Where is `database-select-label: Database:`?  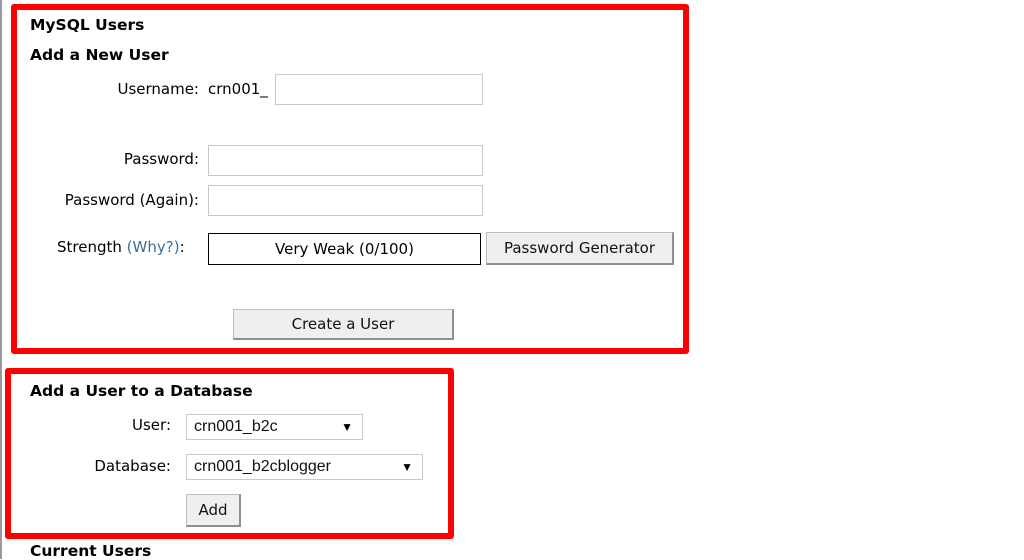
database-select-label: Database: is located at coordinates (132, 466).